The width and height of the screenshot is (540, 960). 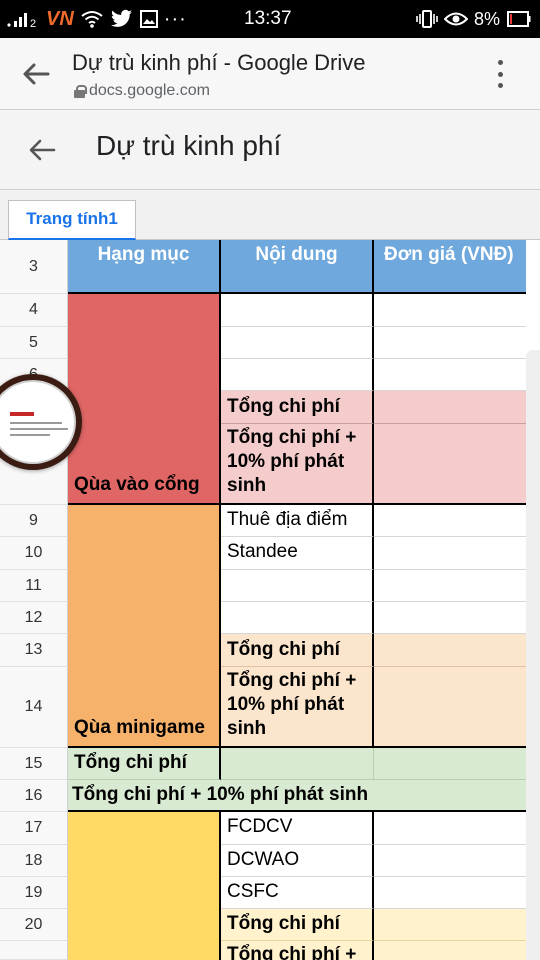 I want to click on doc-back-arrow-icon, so click(x=42, y=150).